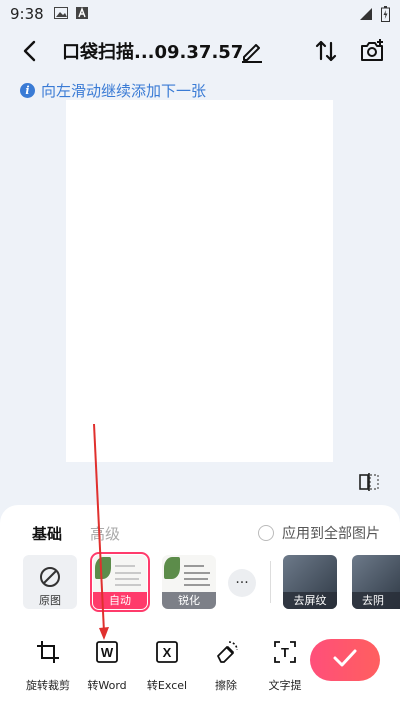 The height and width of the screenshot is (711, 400). I want to click on tool-text-extract: T 文字提, so click(285, 666).